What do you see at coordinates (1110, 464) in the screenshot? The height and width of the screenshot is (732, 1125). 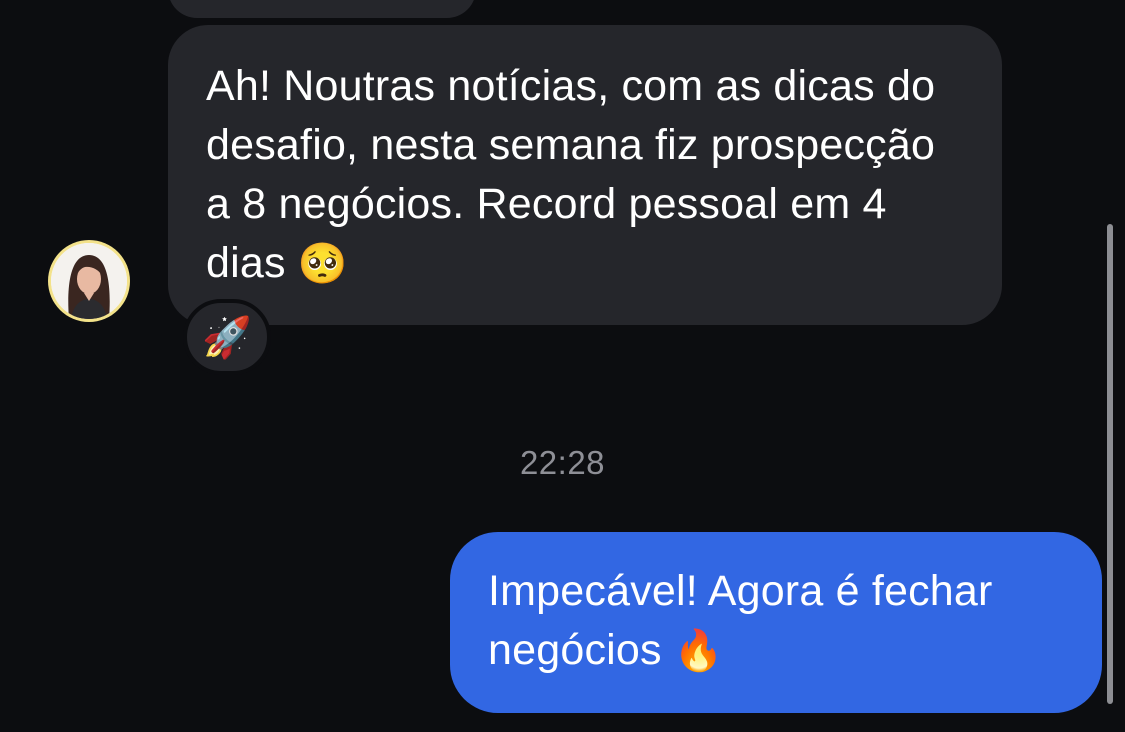 I see `scrollbar` at bounding box center [1110, 464].